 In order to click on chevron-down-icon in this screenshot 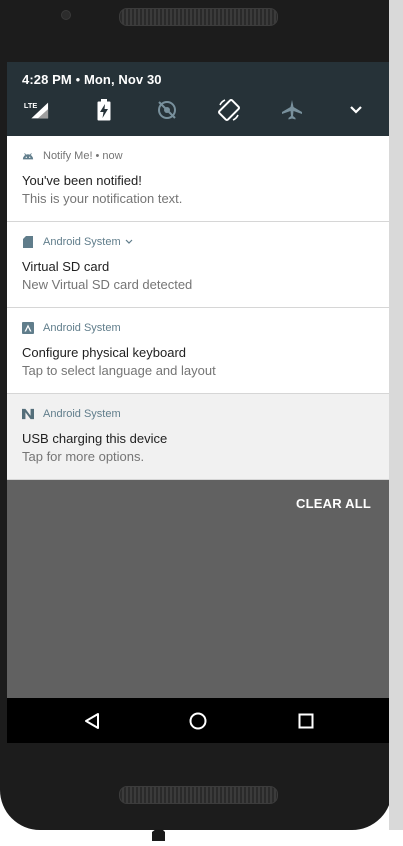, I will do `click(129, 242)`.